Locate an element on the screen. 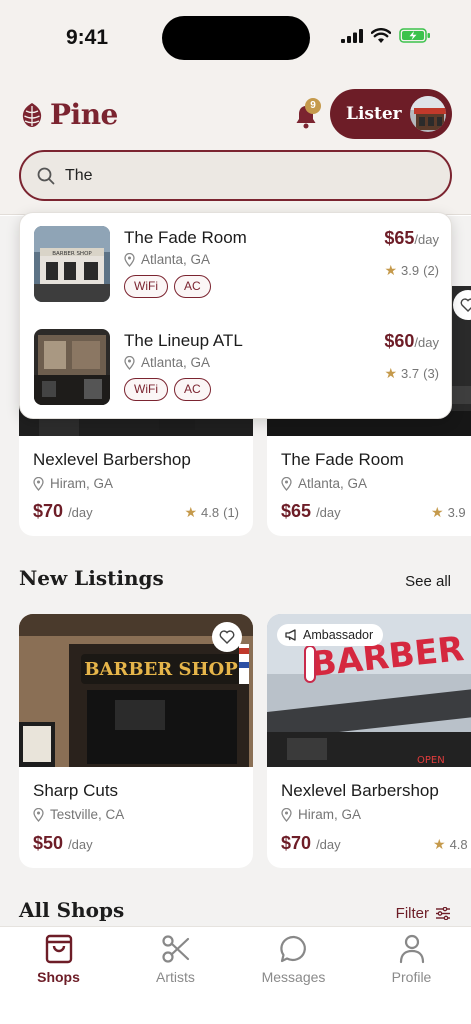  tab-messages: Messages is located at coordinates (293, 959).